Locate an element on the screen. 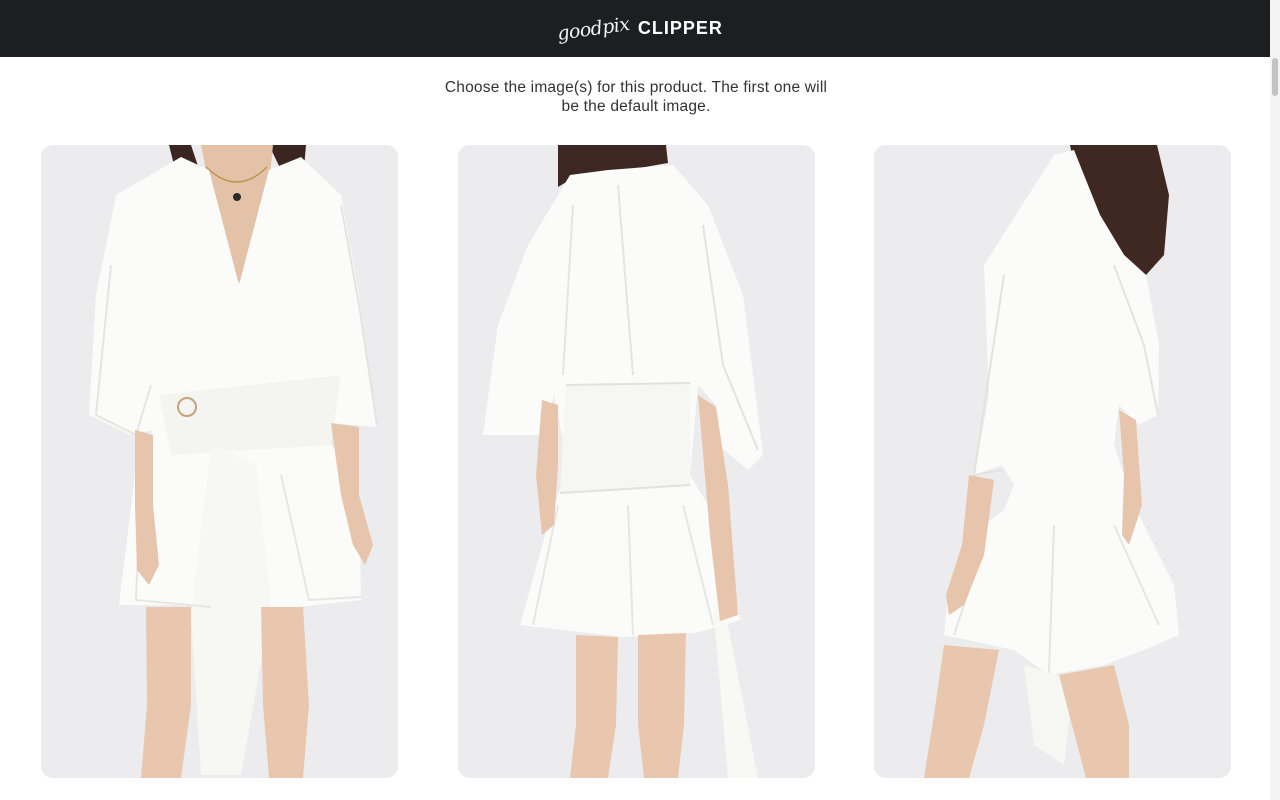 The width and height of the screenshot is (1280, 800). logo-brand-name: CLIPPER is located at coordinates (680, 28).